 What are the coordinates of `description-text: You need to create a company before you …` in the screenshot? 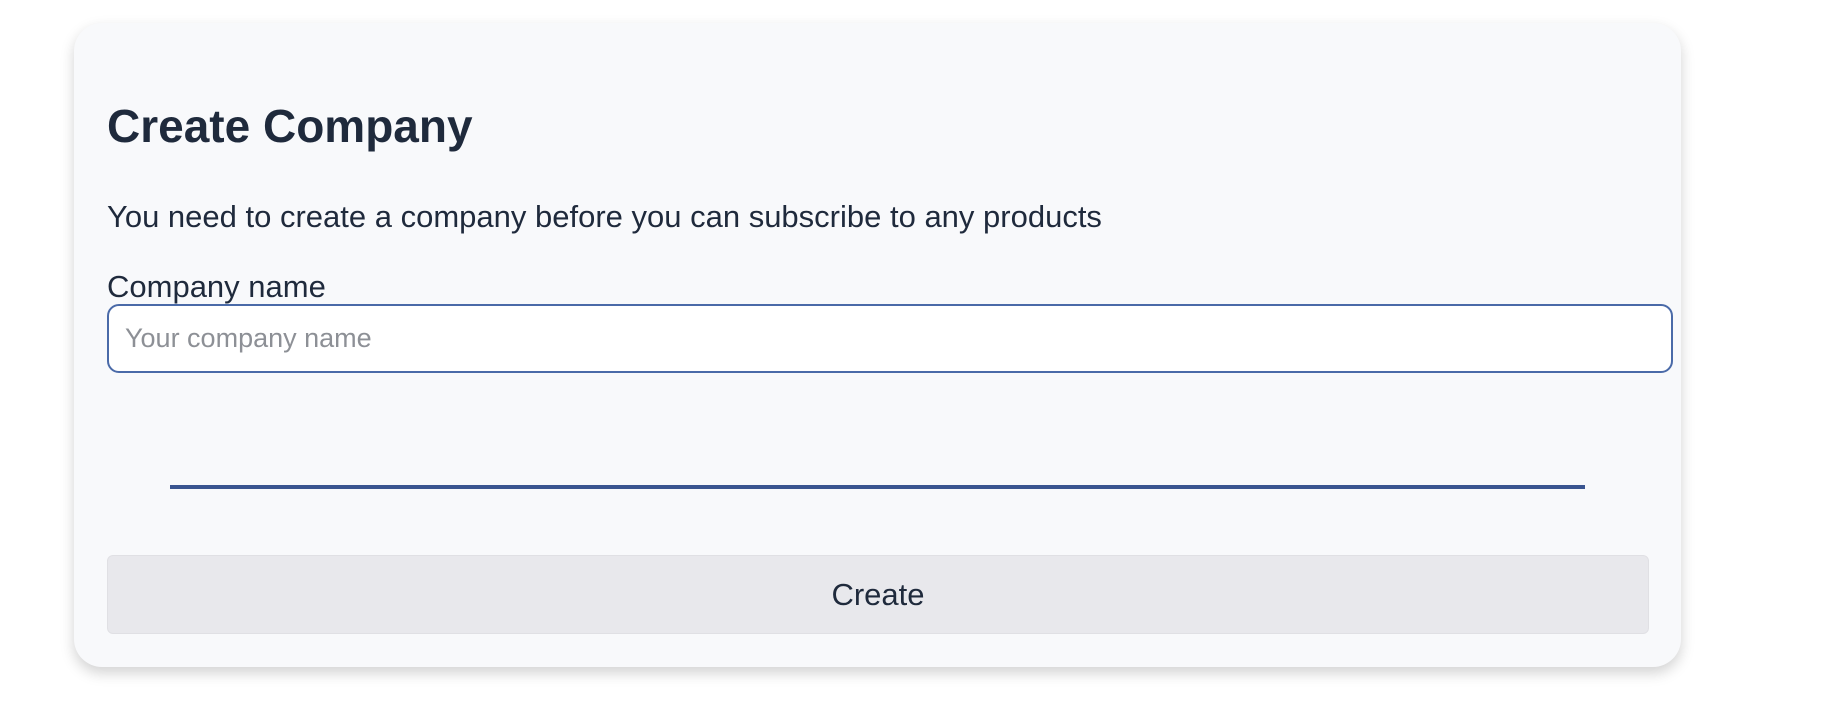 It's located at (604, 216).